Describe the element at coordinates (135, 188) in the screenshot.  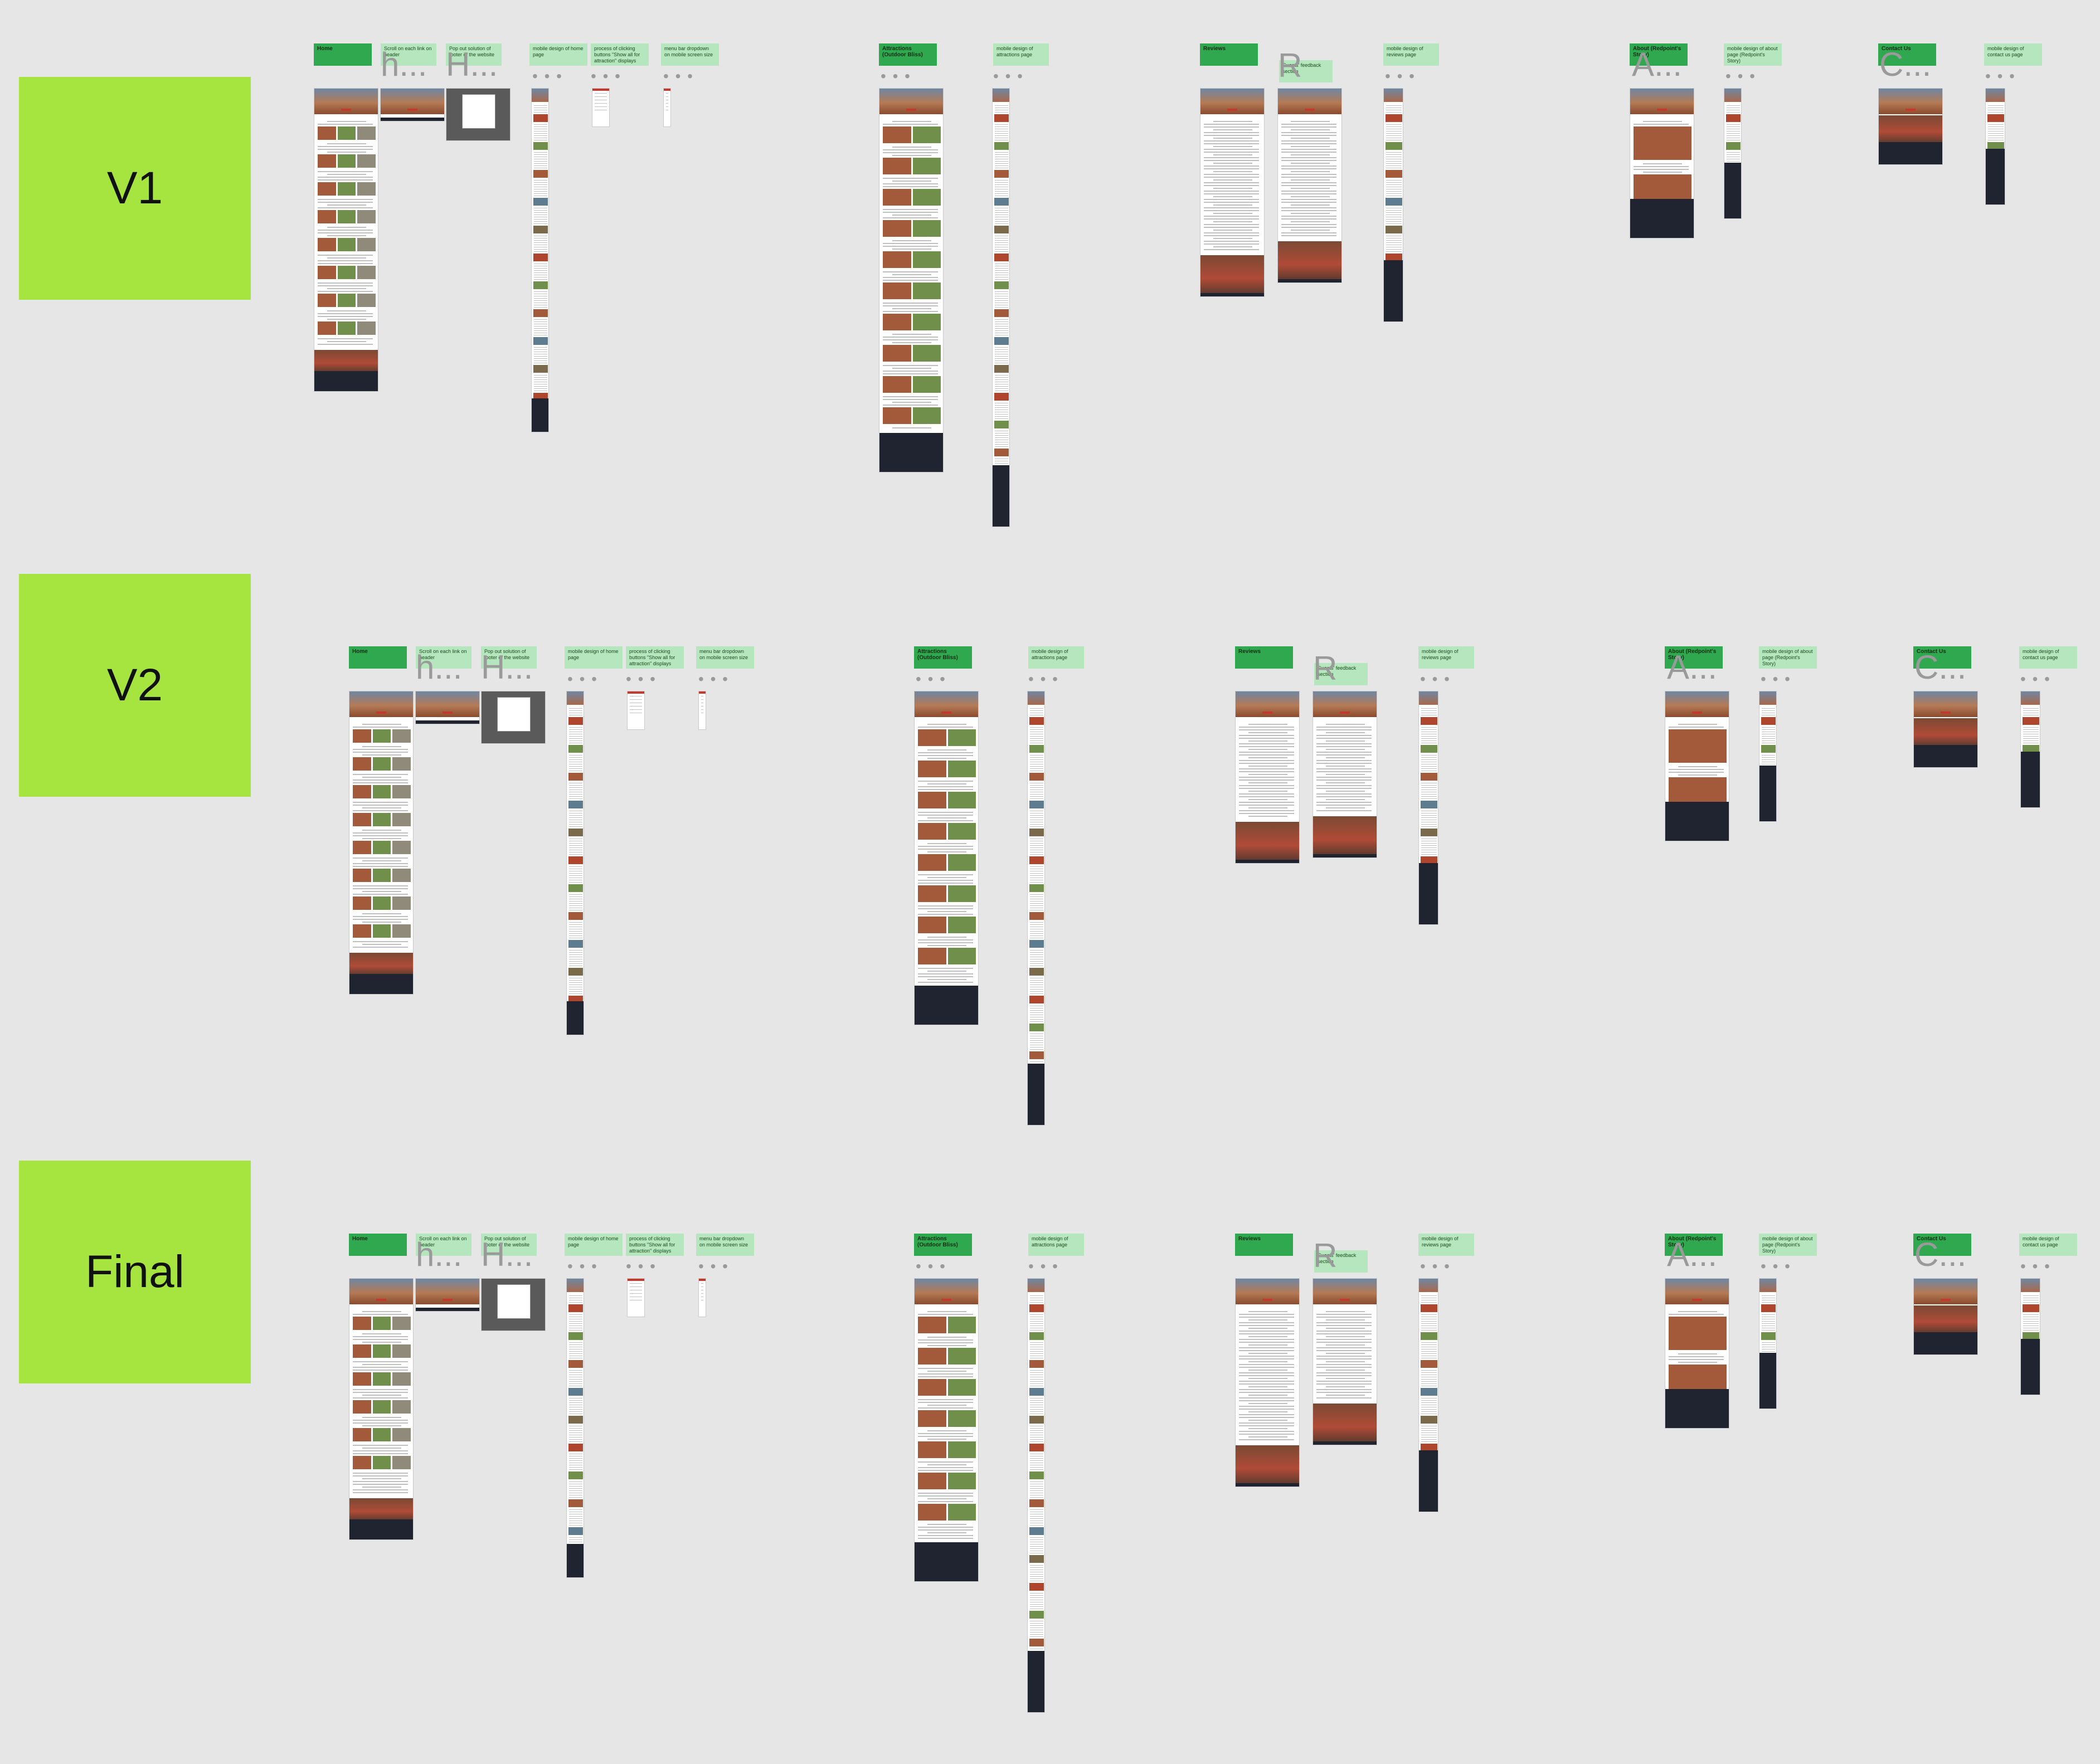
I see `row-label-v1: V1` at that location.